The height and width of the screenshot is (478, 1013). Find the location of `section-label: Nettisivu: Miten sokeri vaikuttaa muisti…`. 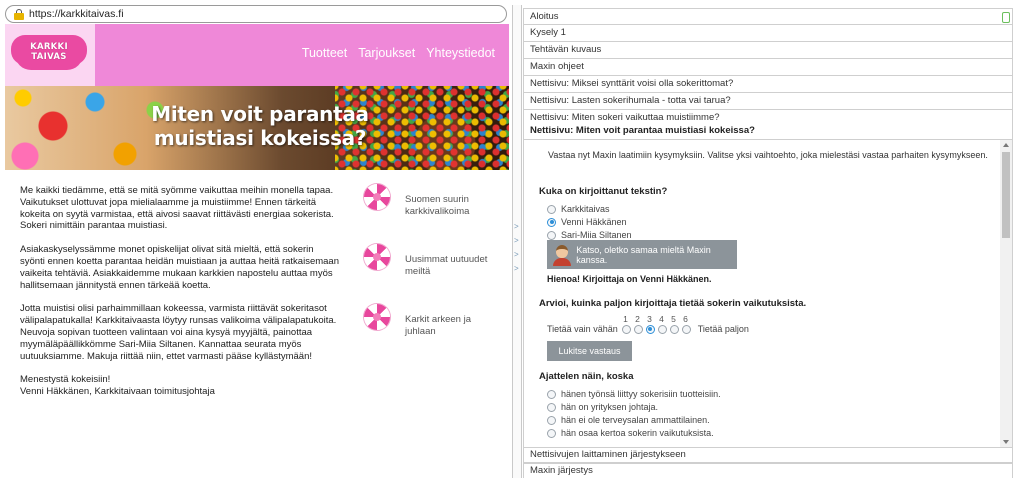

section-label: Nettisivu: Miten sokeri vaikuttaa muisti… is located at coordinates (625, 117).